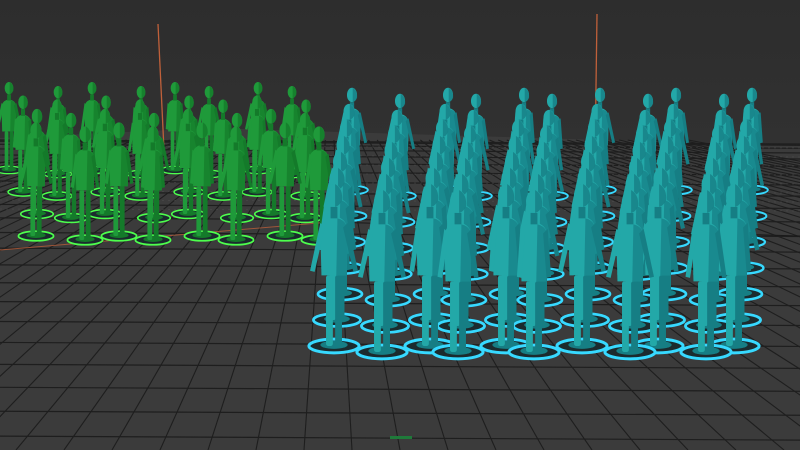 The width and height of the screenshot is (800, 450). Describe the element at coordinates (401, 437) in the screenshot. I see `origin-marker` at that location.